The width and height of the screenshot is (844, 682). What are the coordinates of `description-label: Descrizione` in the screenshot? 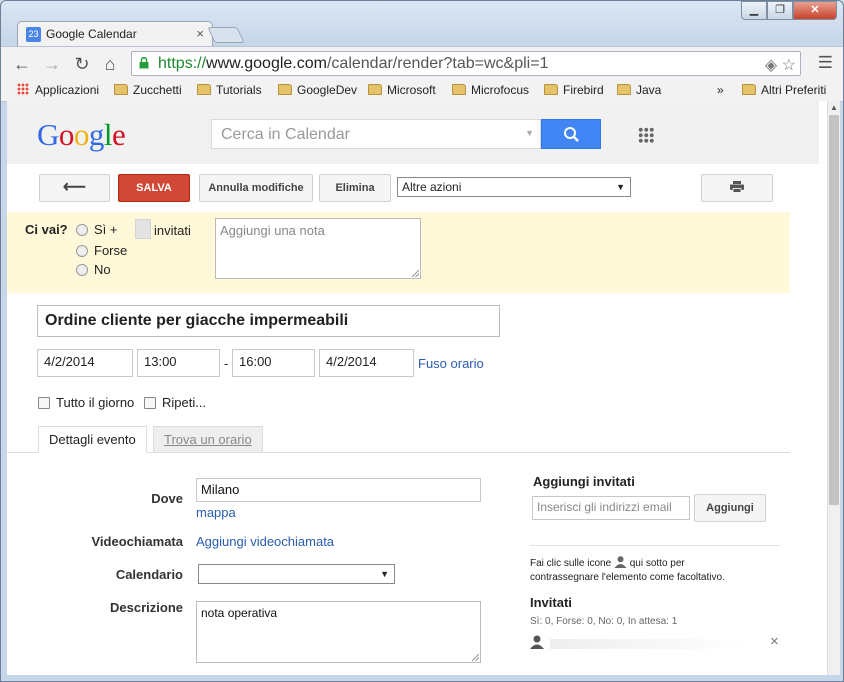 It's located at (146, 607).